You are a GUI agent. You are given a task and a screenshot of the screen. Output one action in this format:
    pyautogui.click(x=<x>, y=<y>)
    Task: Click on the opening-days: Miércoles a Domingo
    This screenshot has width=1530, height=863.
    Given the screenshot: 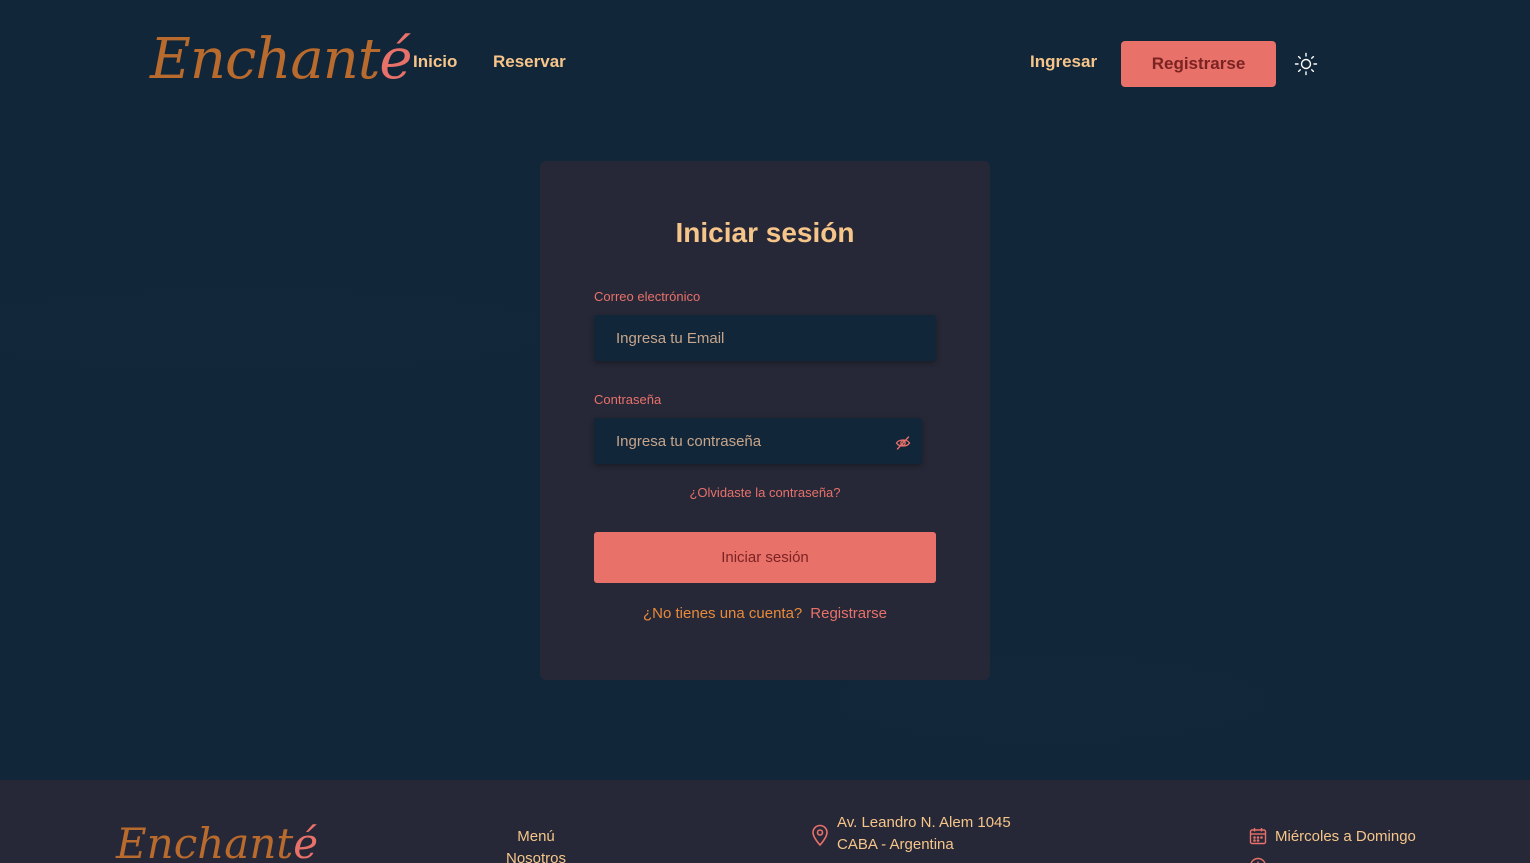 What is the action you would take?
    pyautogui.click(x=1345, y=836)
    